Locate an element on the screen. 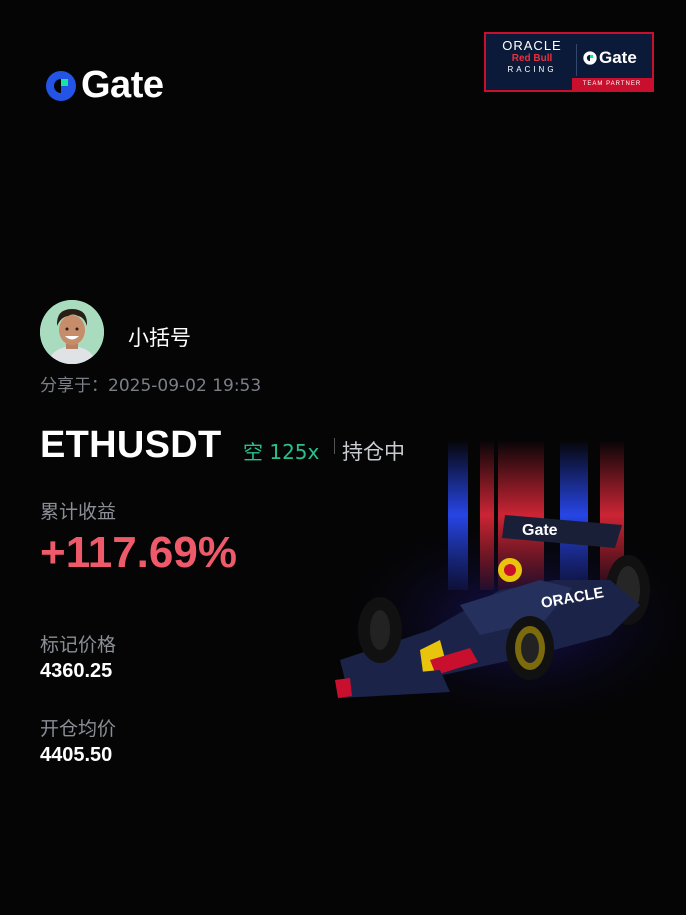 The width and height of the screenshot is (686, 915). side-leverage: 空 125x is located at coordinates (281, 452).